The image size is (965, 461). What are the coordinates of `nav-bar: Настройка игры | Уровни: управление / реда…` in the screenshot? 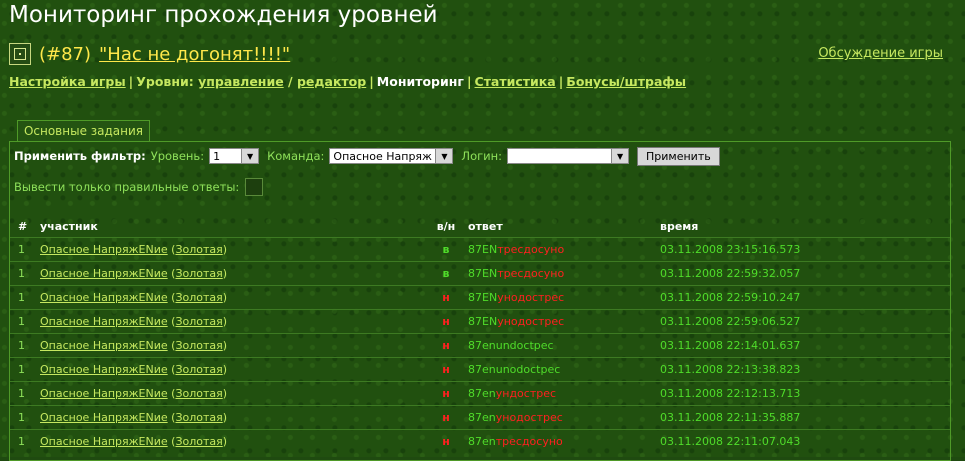 It's located at (348, 81).